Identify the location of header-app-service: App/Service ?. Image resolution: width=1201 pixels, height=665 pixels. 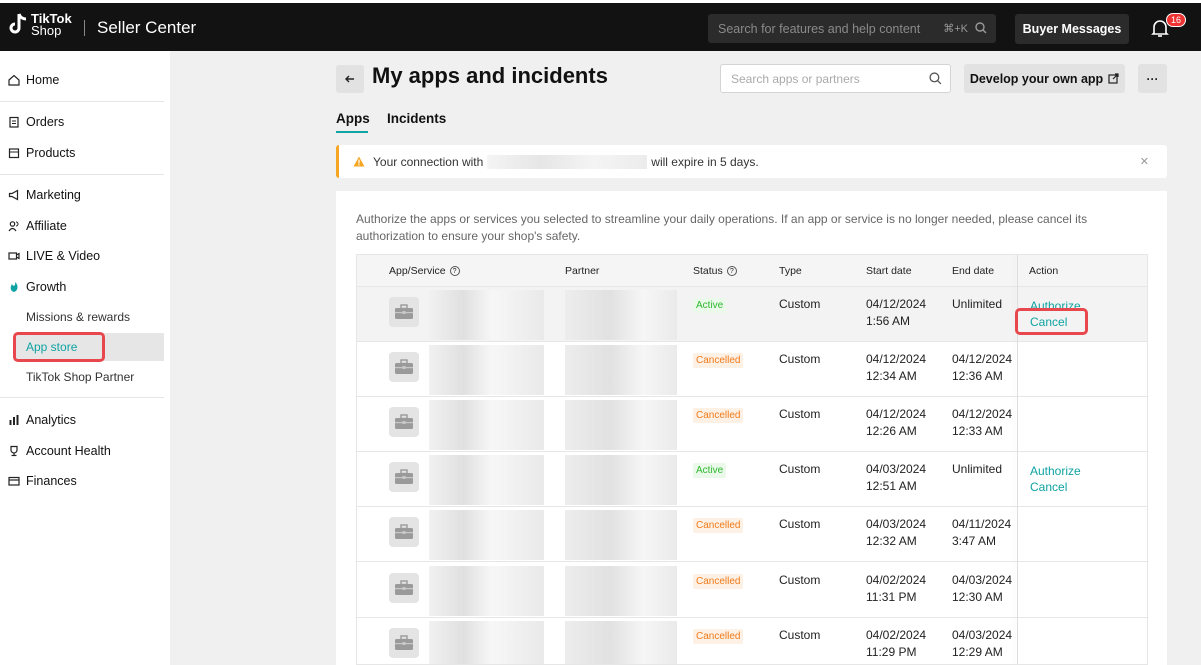
(424, 271).